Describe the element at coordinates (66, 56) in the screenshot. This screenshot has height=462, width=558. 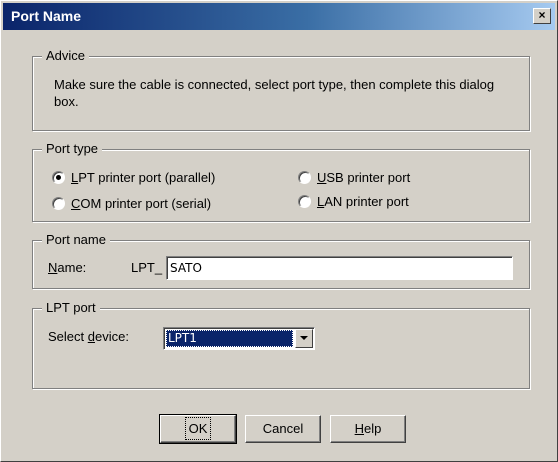
I see `advice-legend: Advice` at that location.